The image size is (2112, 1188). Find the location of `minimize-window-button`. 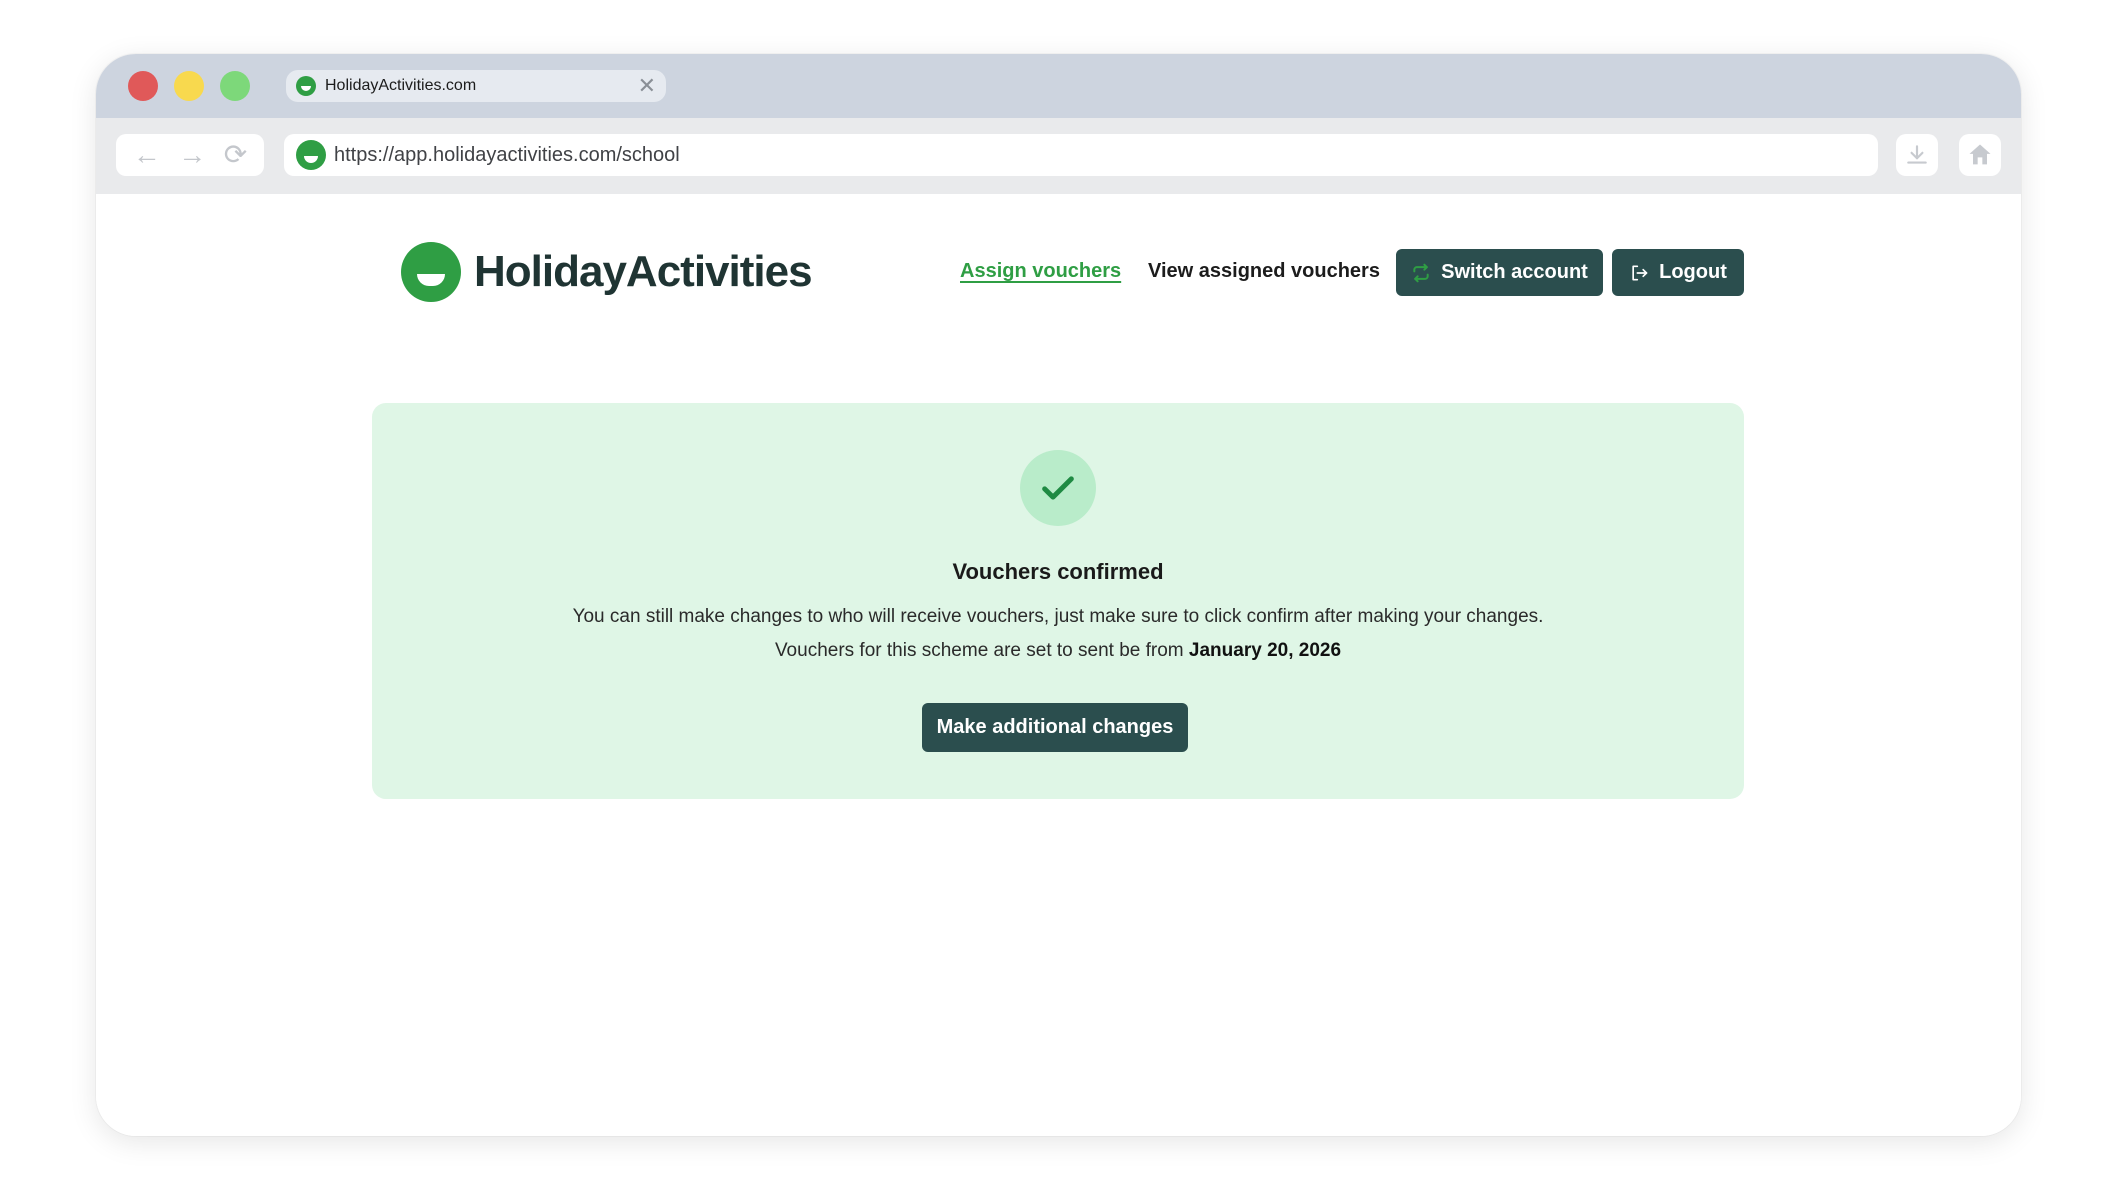

minimize-window-button is located at coordinates (189, 86).